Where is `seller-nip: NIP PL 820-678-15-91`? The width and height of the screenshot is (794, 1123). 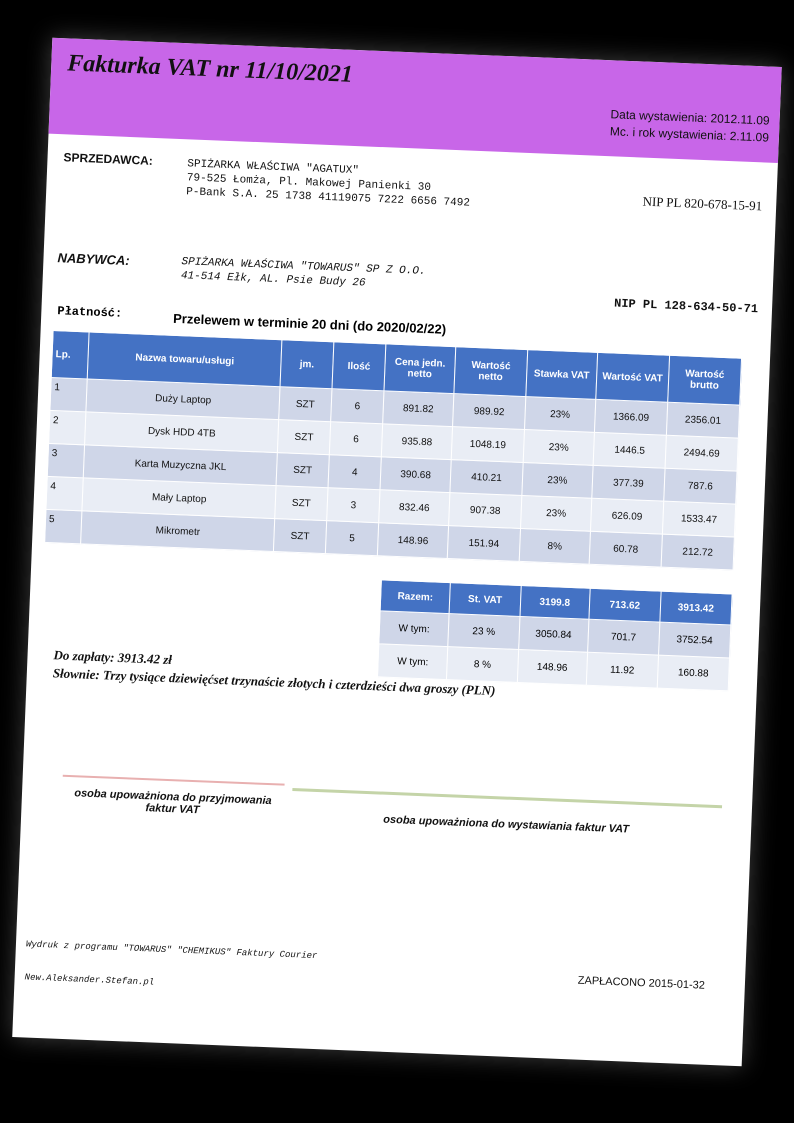
seller-nip: NIP PL 820-678-15-91 is located at coordinates (702, 203).